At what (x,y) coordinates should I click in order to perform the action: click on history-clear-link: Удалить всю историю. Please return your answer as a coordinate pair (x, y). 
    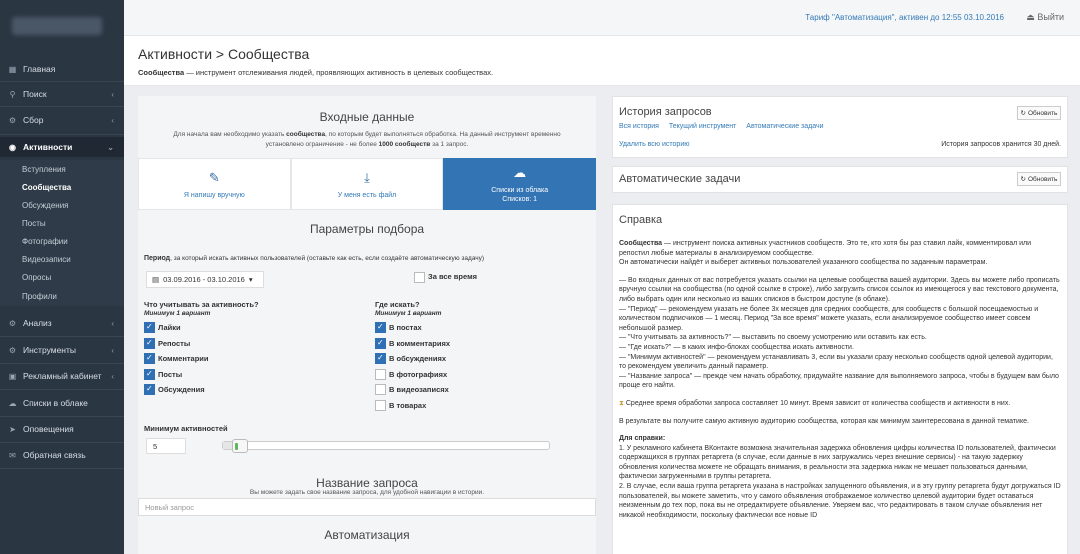
    Looking at the image, I should click on (654, 144).